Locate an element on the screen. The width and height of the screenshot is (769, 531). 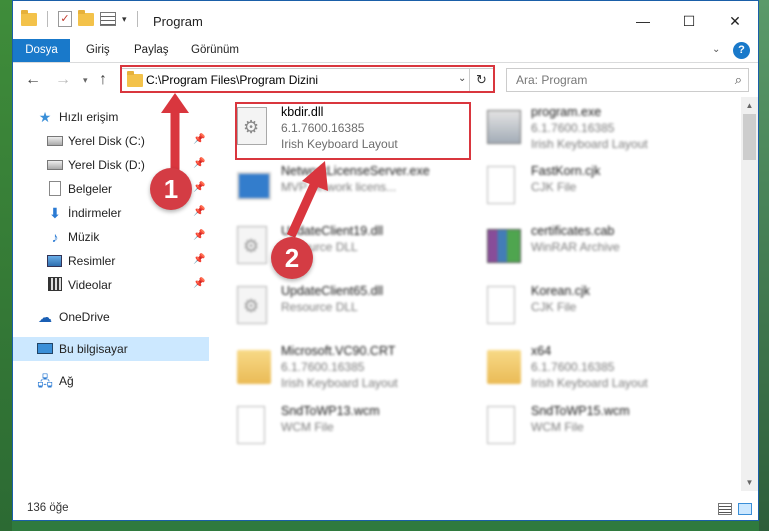
recent-locations-chevron-icon: ▾ is located at coordinates (85, 80).